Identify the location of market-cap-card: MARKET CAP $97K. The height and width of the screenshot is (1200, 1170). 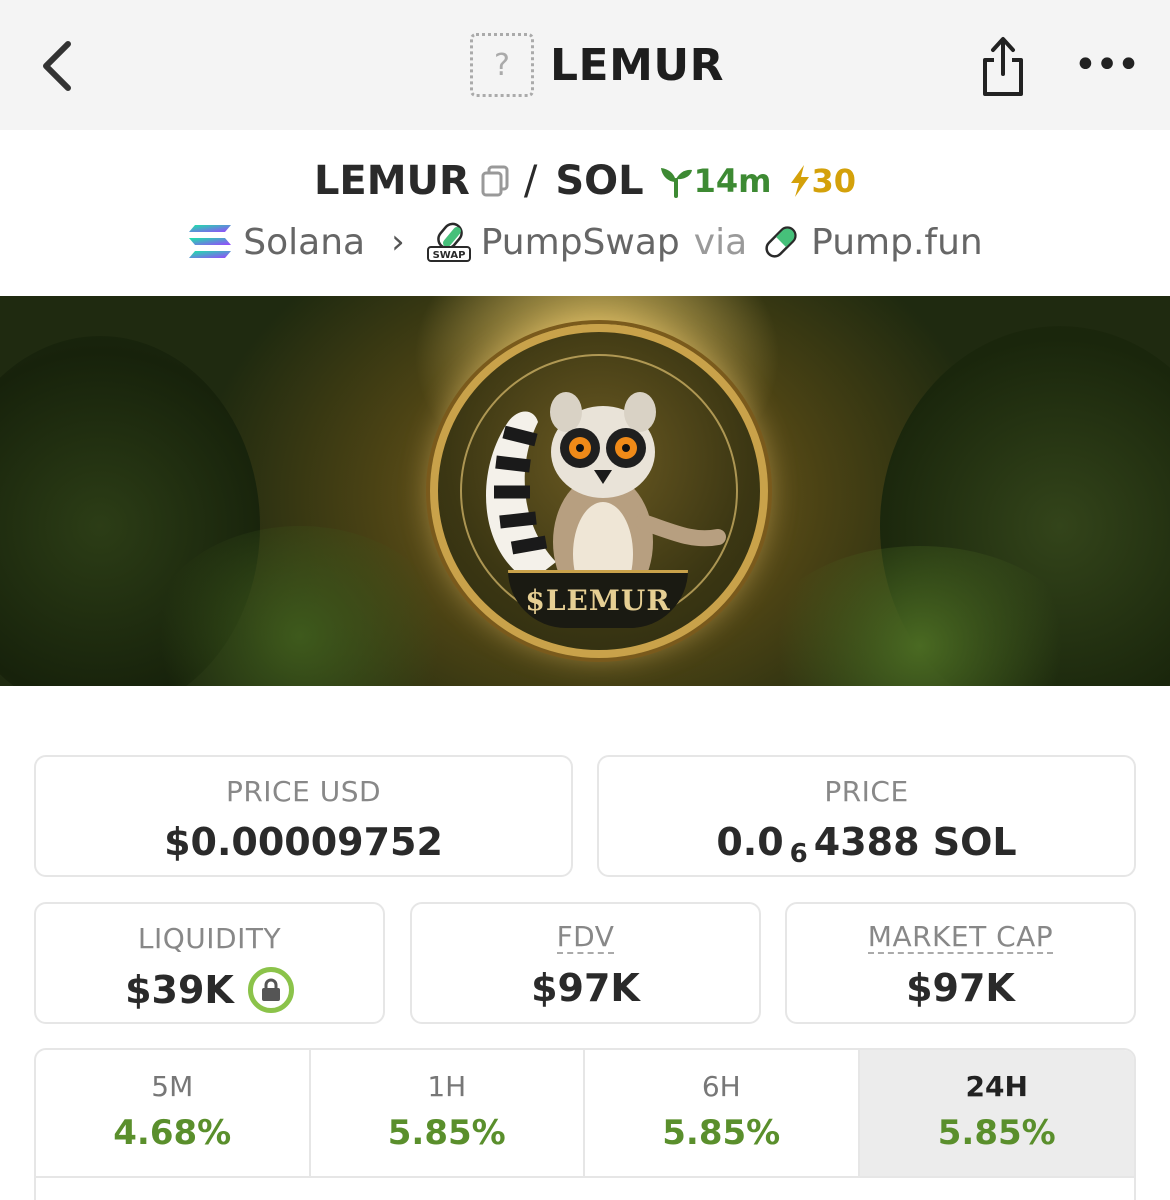
(960, 963).